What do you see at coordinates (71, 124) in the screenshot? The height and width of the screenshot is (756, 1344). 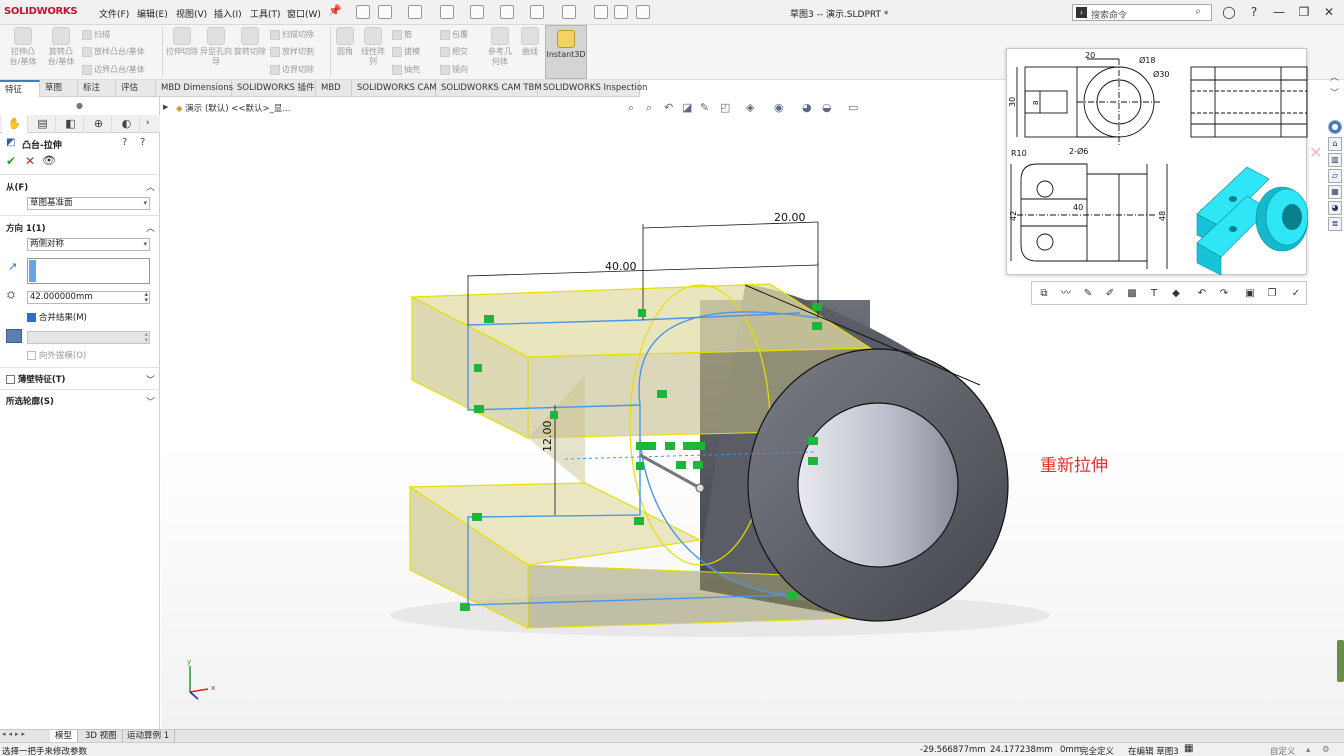 I see `configuration-manager-tab-icon: ◧` at bounding box center [71, 124].